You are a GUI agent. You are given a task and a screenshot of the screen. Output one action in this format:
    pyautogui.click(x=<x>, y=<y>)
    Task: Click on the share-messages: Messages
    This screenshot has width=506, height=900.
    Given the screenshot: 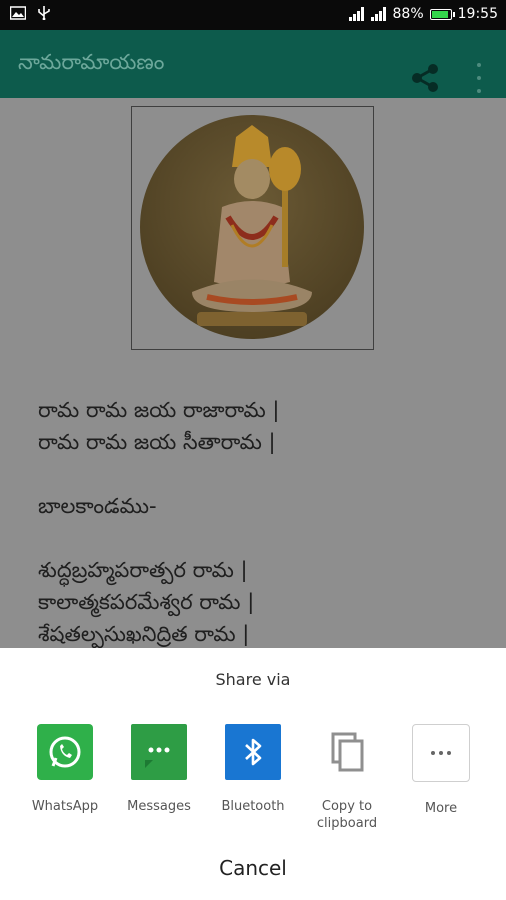 What is the action you would take?
    pyautogui.click(x=159, y=769)
    